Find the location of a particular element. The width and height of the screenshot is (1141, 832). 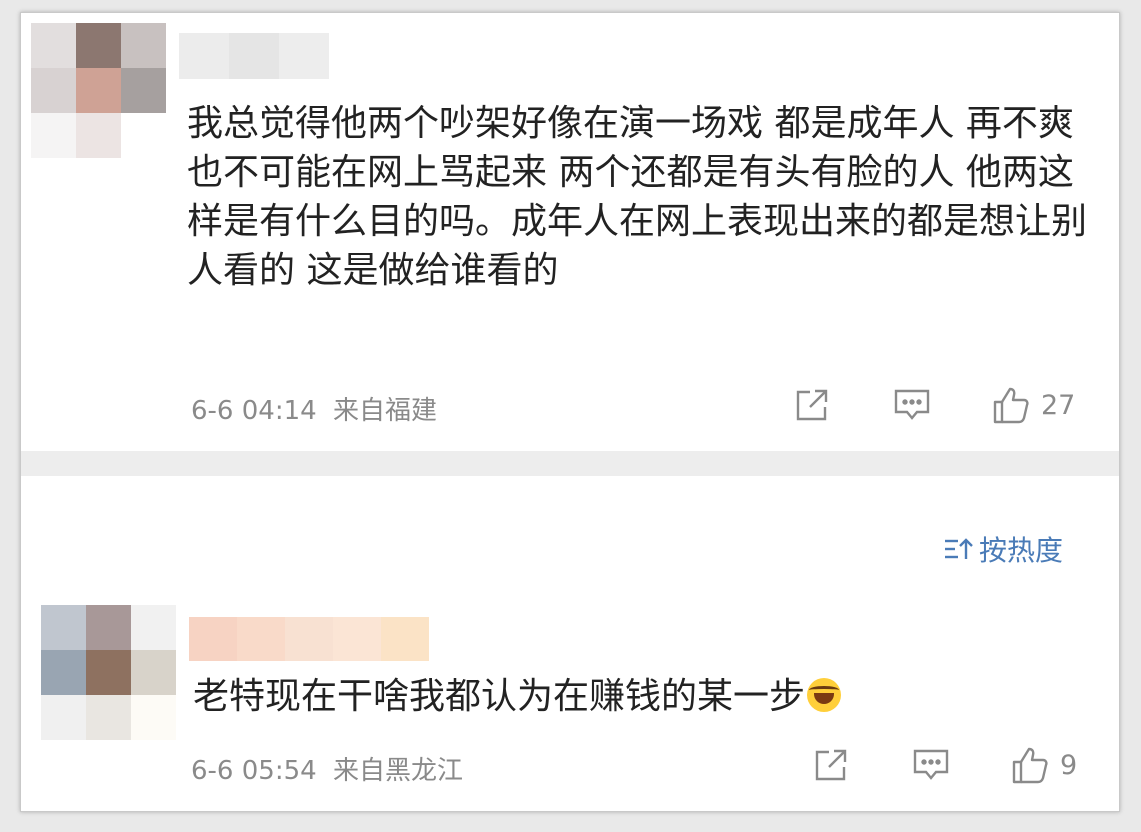

comment-location: 来自福建 is located at coordinates (384, 411).